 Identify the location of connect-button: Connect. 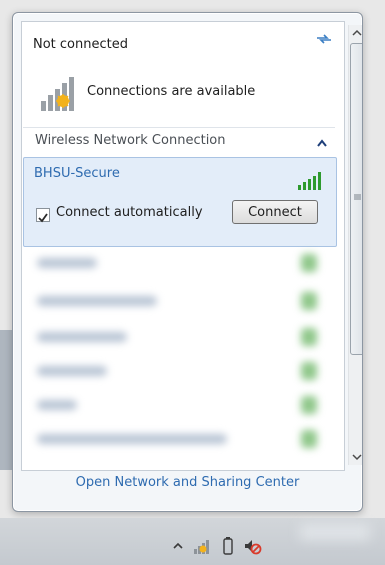
(275, 212).